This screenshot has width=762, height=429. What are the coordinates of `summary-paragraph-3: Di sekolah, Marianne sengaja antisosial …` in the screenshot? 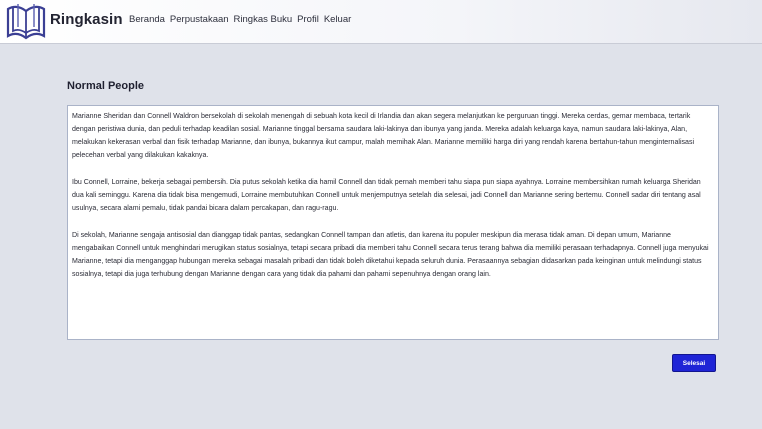 It's located at (390, 255).